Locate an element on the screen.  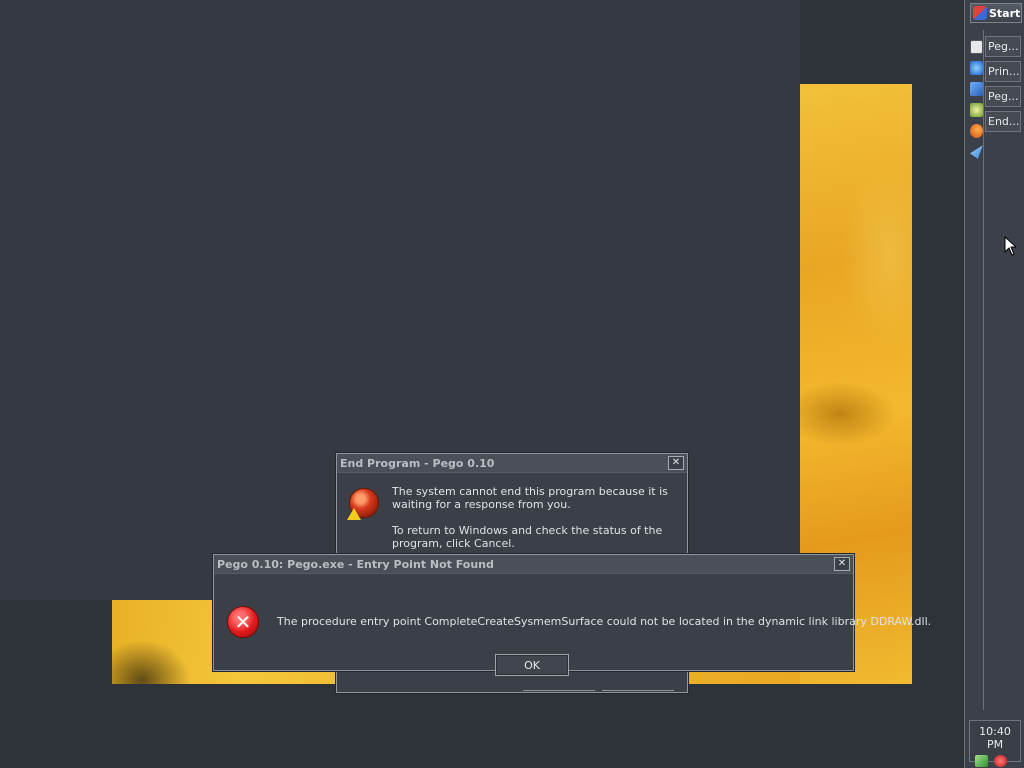
notepad-icon is located at coordinates (976, 47).